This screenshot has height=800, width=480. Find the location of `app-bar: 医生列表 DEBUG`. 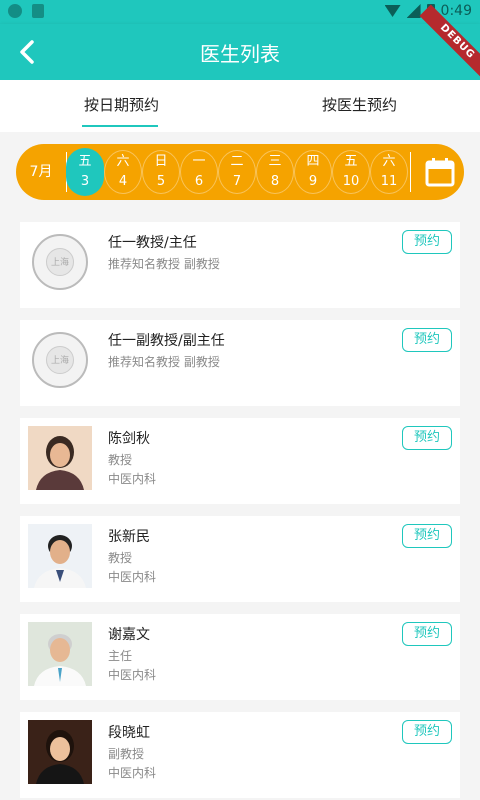

app-bar: 医生列表 DEBUG is located at coordinates (240, 42).